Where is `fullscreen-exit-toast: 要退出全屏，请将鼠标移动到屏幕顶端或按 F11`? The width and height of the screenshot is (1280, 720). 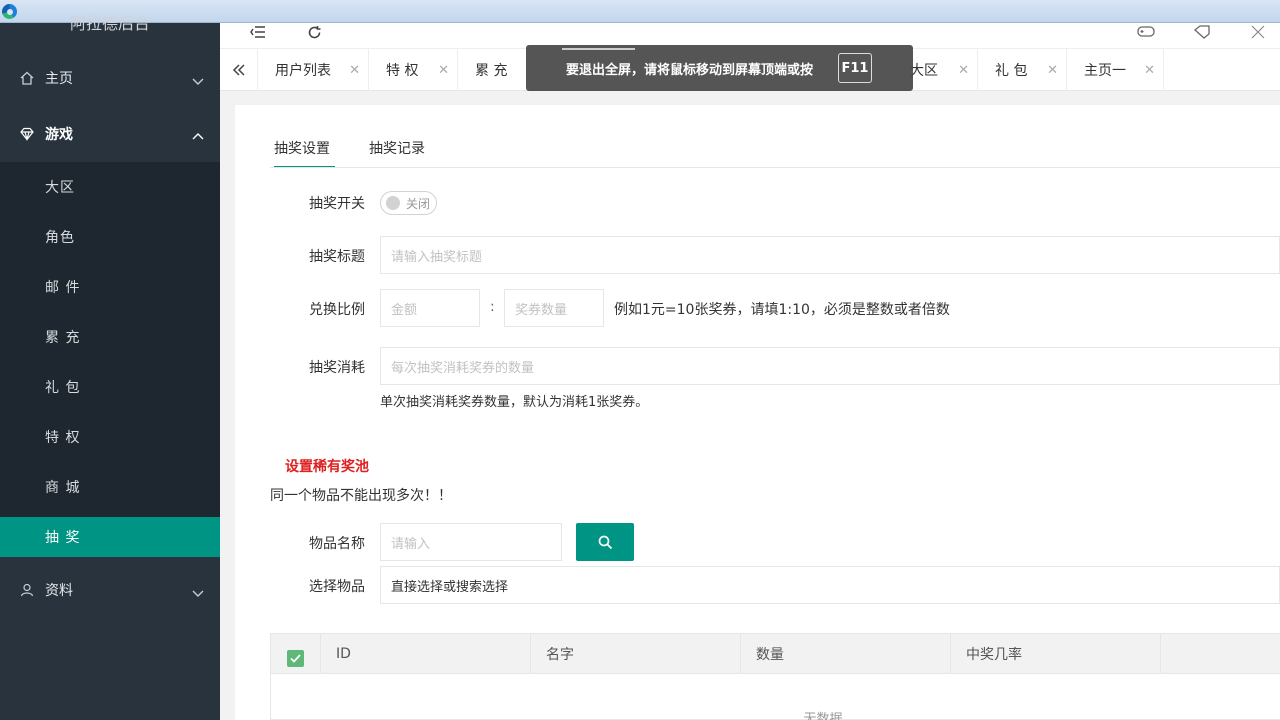 fullscreen-exit-toast: 要退出全屏，请将鼠标移动到屏幕顶端或按 F11 is located at coordinates (719, 68).